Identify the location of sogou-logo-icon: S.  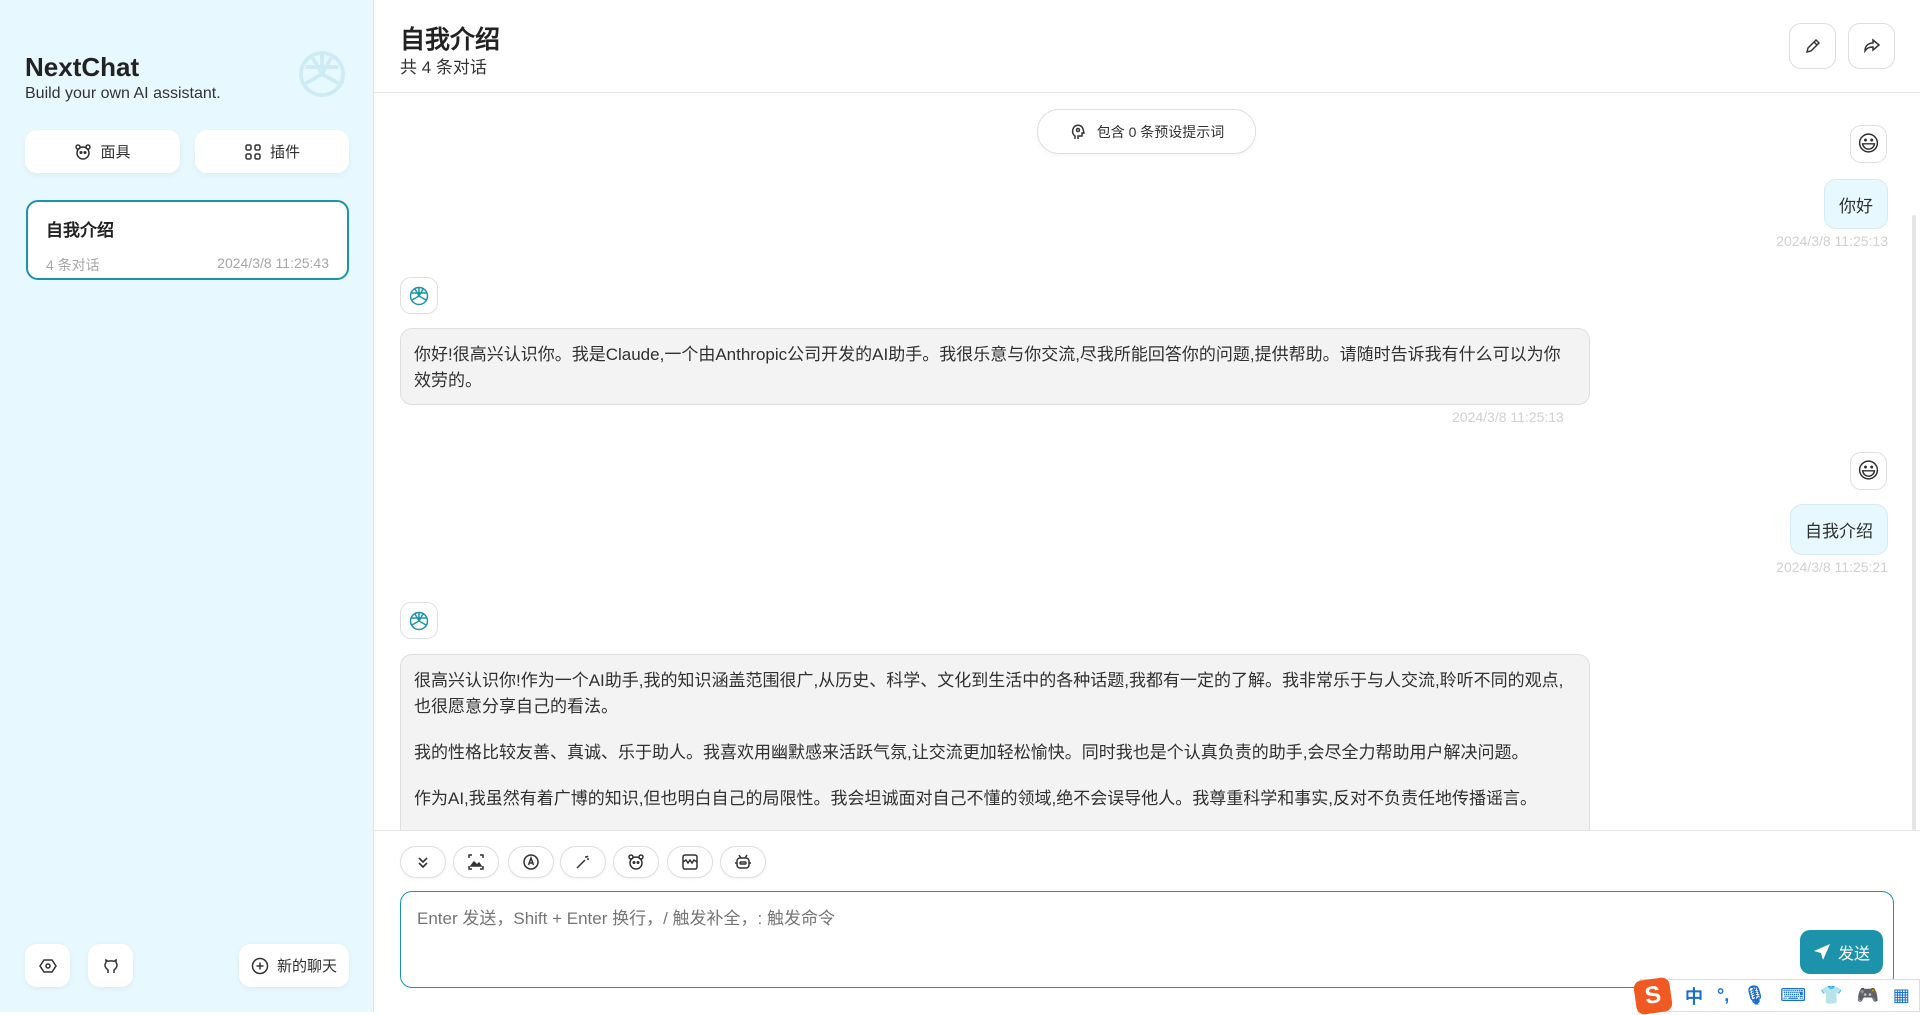
(1653, 995).